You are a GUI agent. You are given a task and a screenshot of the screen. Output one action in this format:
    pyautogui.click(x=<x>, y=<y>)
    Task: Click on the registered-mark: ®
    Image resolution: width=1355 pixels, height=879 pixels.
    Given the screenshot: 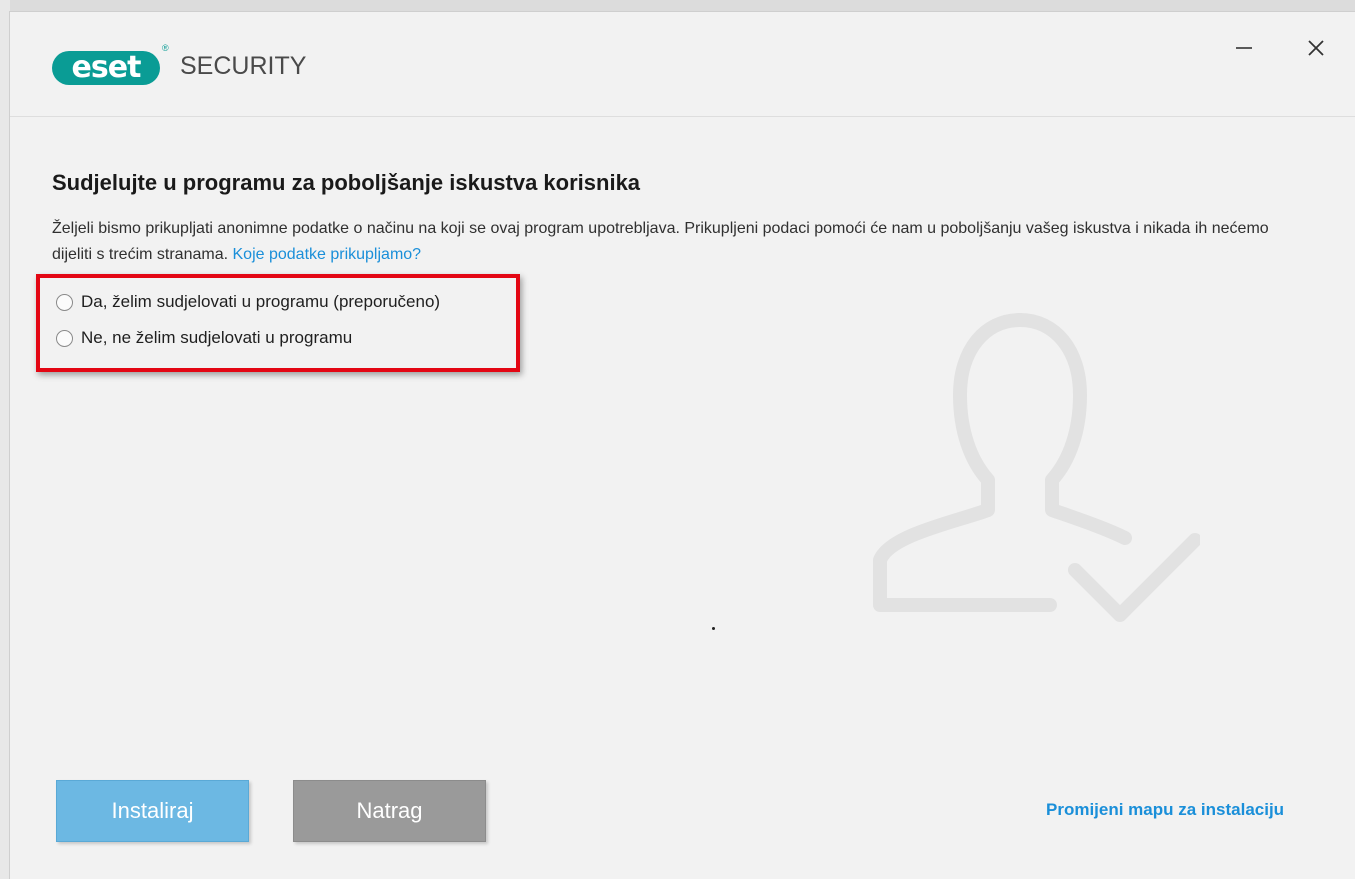 What is the action you would take?
    pyautogui.click(x=165, y=48)
    